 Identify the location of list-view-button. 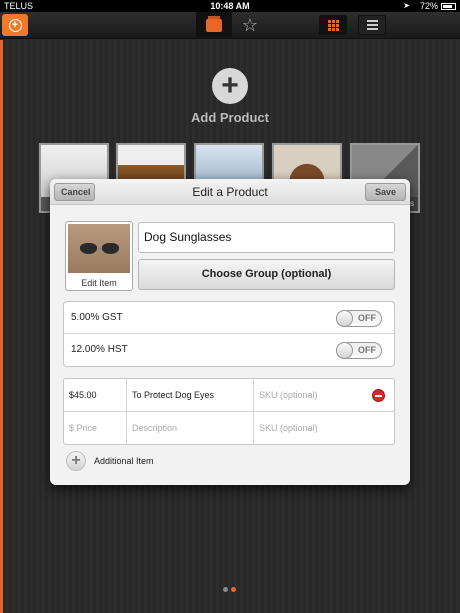
(372, 25).